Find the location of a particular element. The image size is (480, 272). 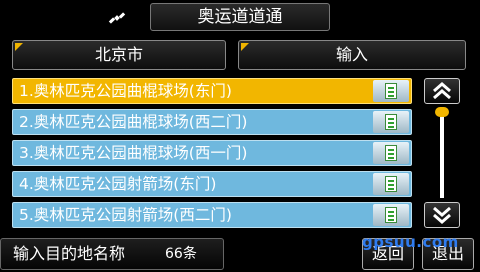

scroll-up-button is located at coordinates (442, 91).